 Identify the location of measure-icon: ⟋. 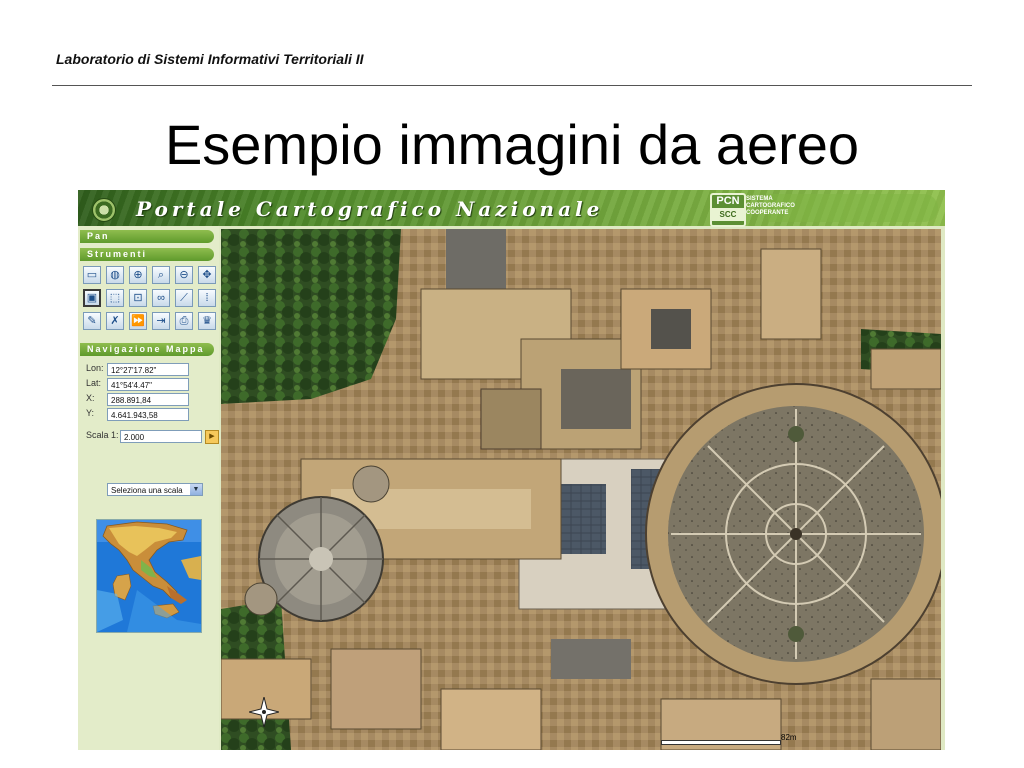
(184, 298).